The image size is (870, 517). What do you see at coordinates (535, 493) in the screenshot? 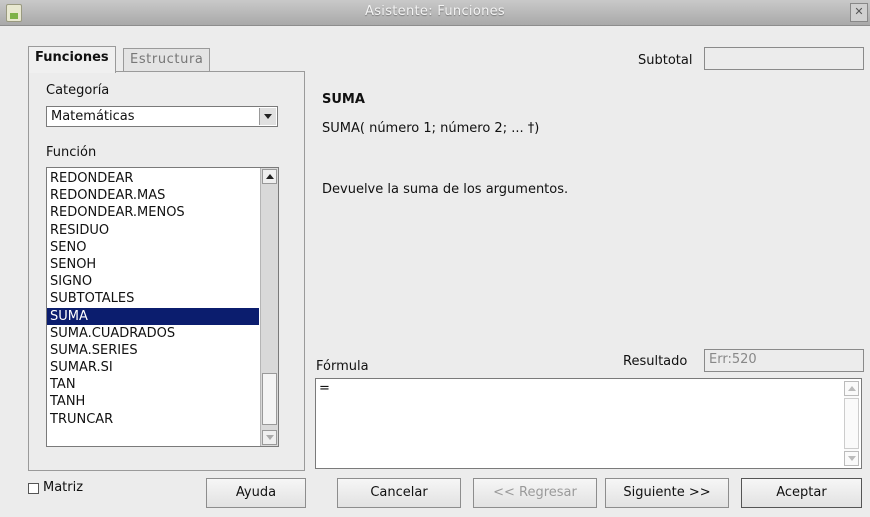
I see `back-button: << Regresar` at bounding box center [535, 493].